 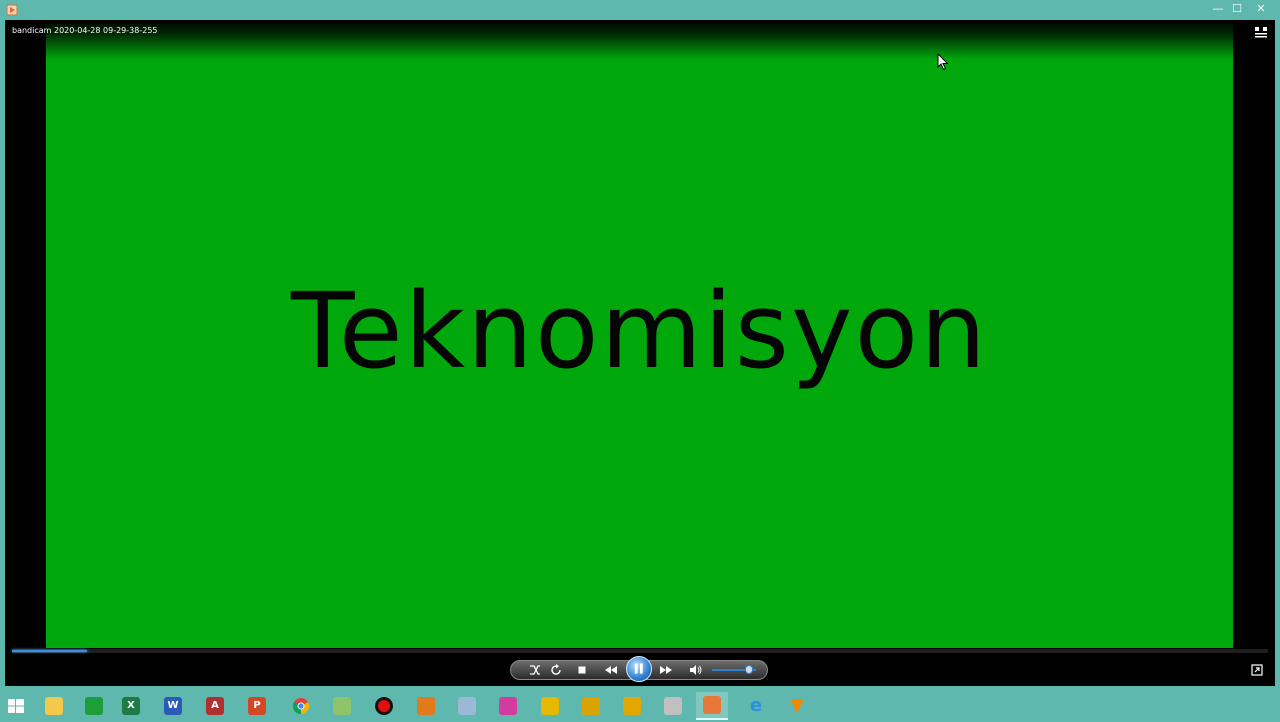 I want to click on video-caption-text: Teknomisyon, so click(x=639, y=331).